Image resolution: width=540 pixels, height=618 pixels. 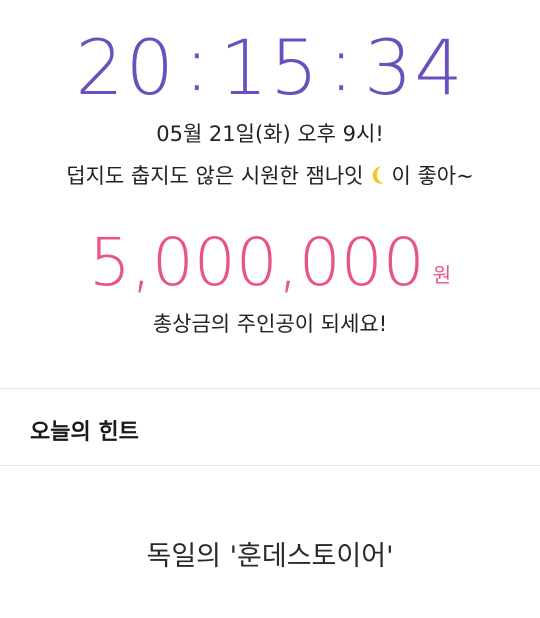 I want to click on clock-seconds: 34, so click(x=414, y=67).